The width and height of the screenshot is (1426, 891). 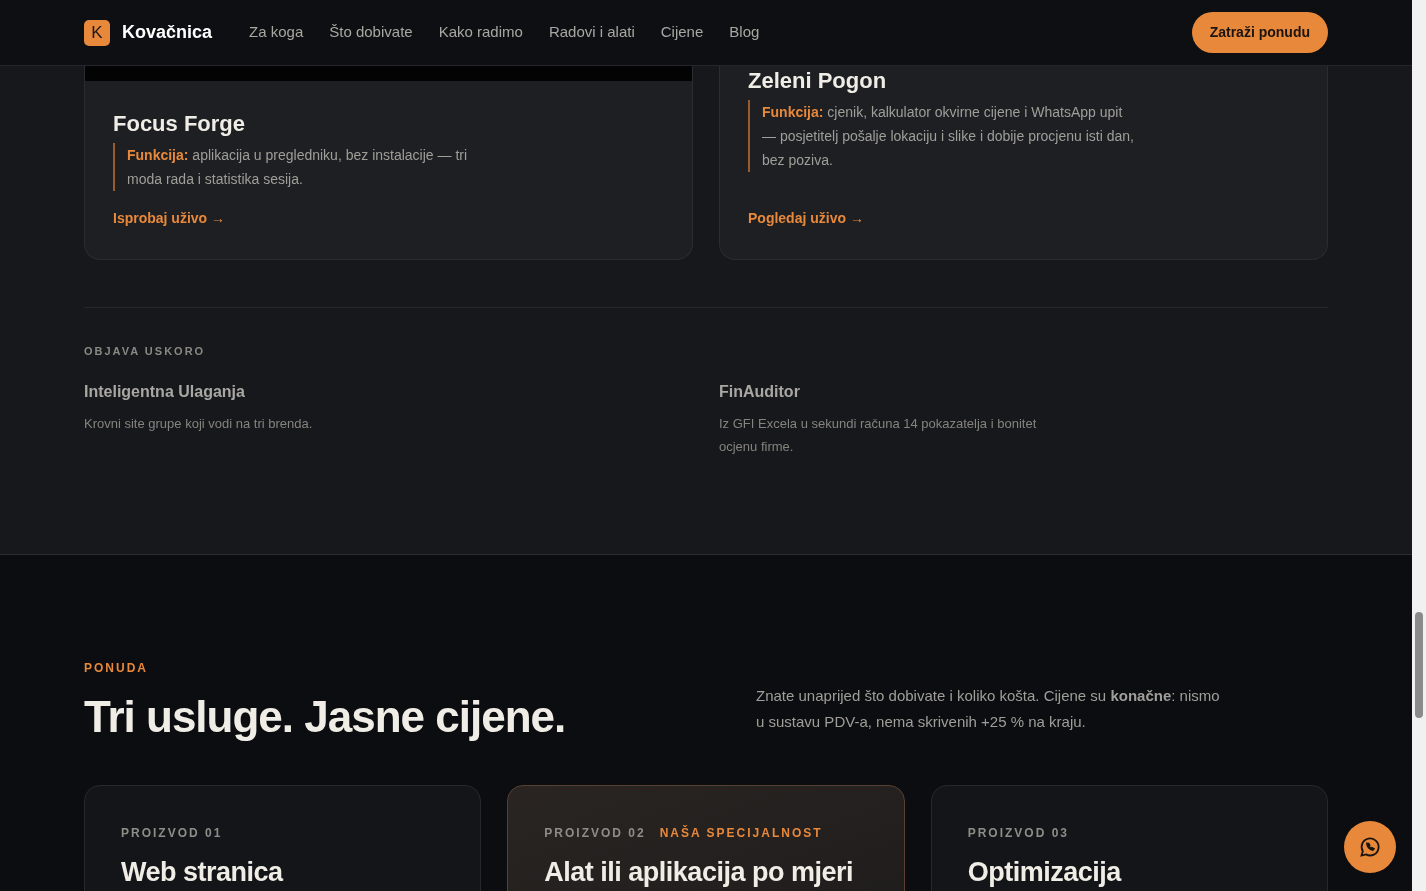 What do you see at coordinates (1018, 833) in the screenshot?
I see `product-number: PROIZVOD 03` at bounding box center [1018, 833].